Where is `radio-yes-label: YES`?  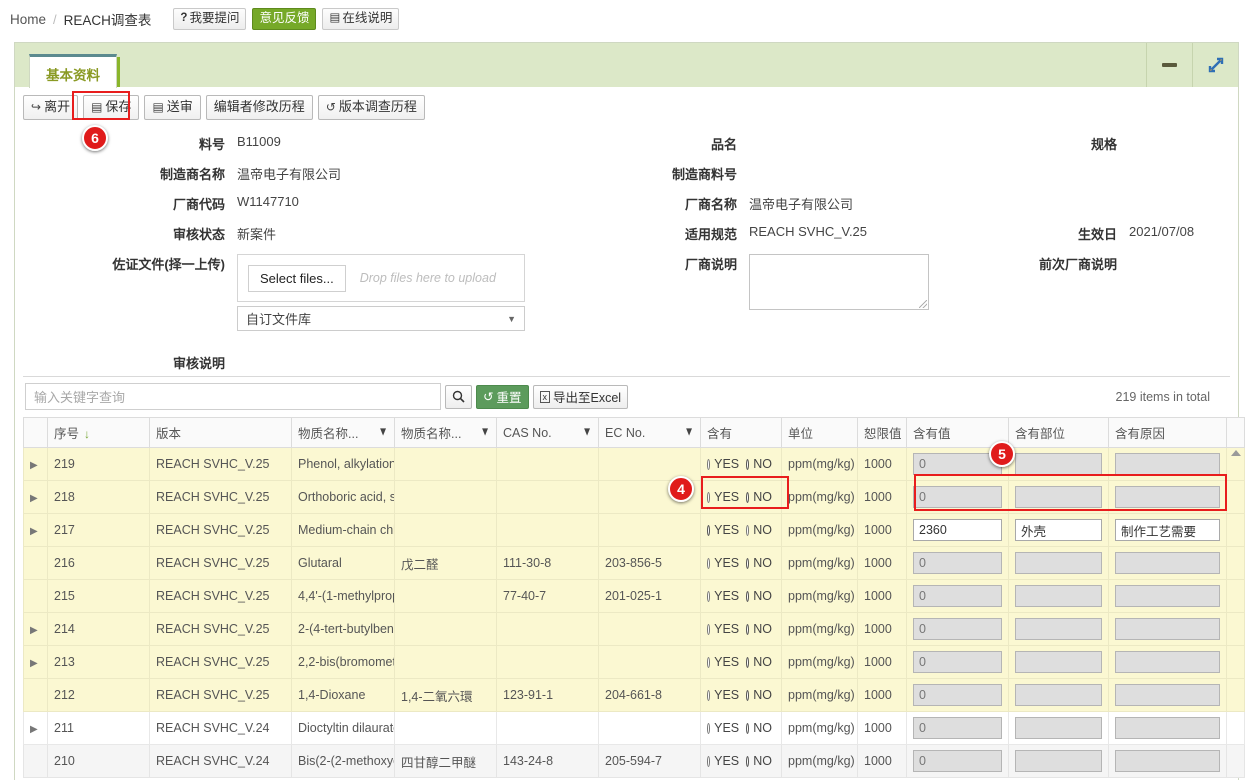 radio-yes-label: YES is located at coordinates (727, 629).